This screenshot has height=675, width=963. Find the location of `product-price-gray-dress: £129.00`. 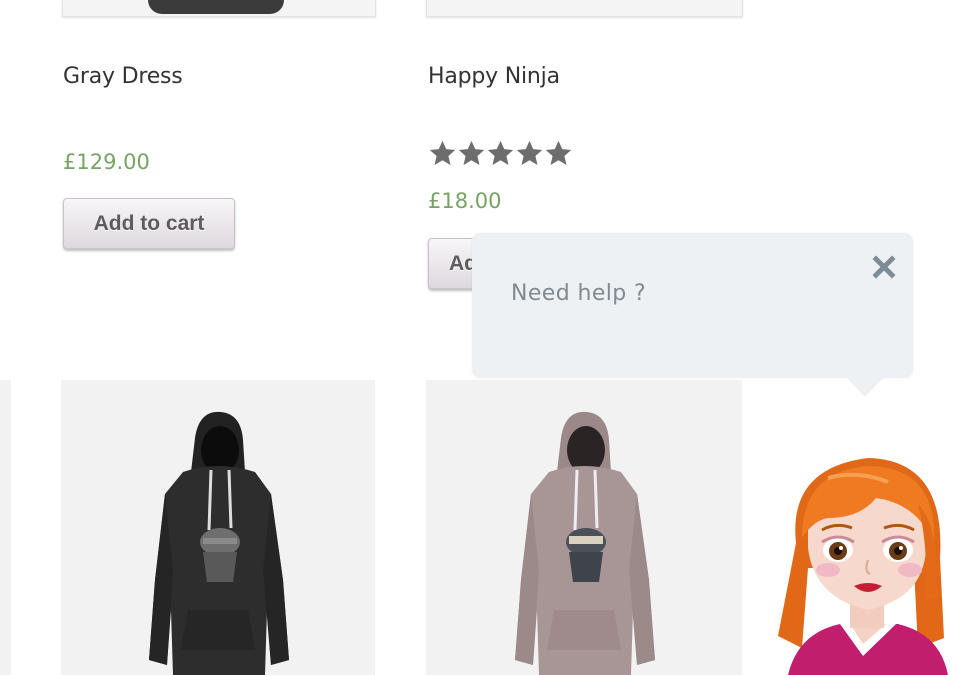

product-price-gray-dress: £129.00 is located at coordinates (106, 162).